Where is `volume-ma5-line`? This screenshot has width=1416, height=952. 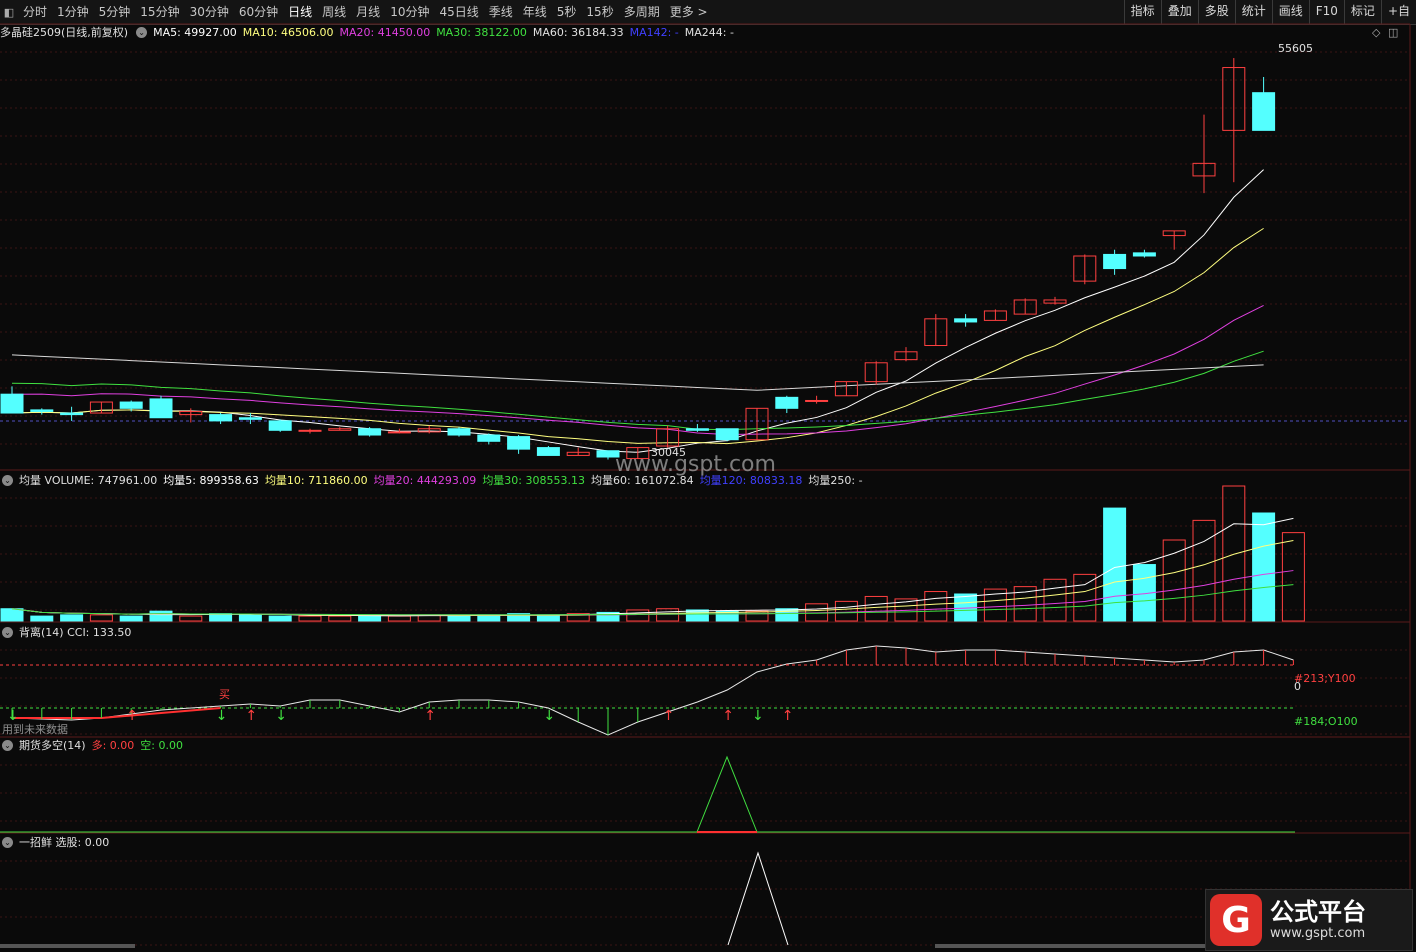 volume-ma5-line is located at coordinates (652, 567).